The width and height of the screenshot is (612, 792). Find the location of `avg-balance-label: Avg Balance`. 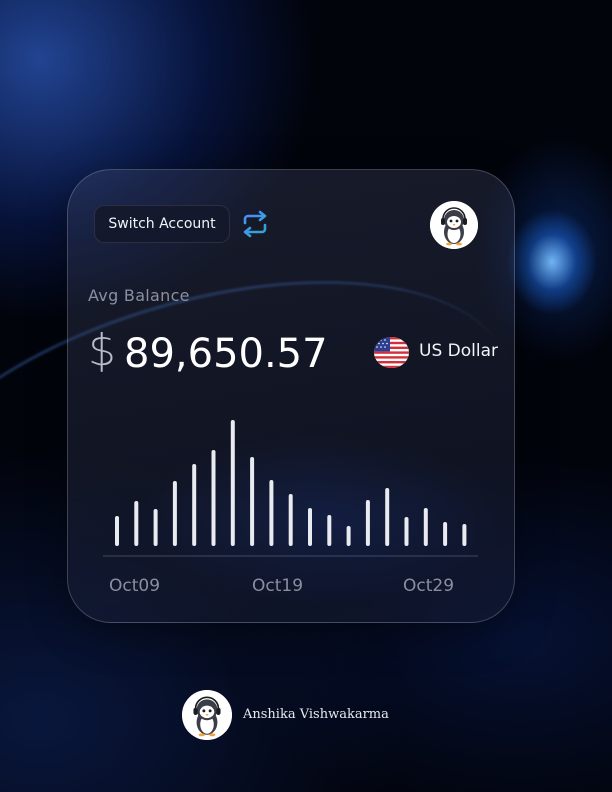

avg-balance-label: Avg Balance is located at coordinates (139, 295).